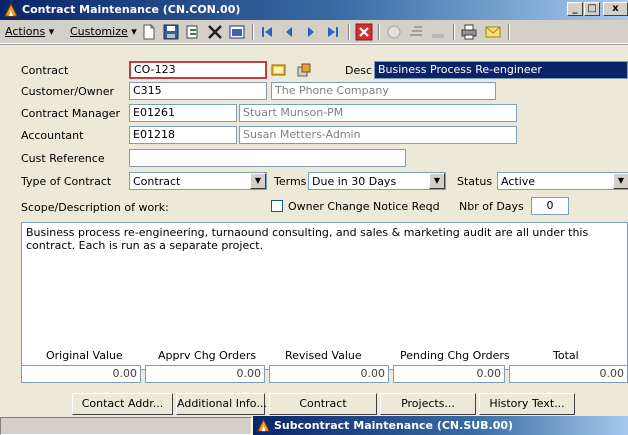 This screenshot has height=435, width=628. Describe the element at coordinates (279, 70) in the screenshot. I see `lookup-icon` at that location.